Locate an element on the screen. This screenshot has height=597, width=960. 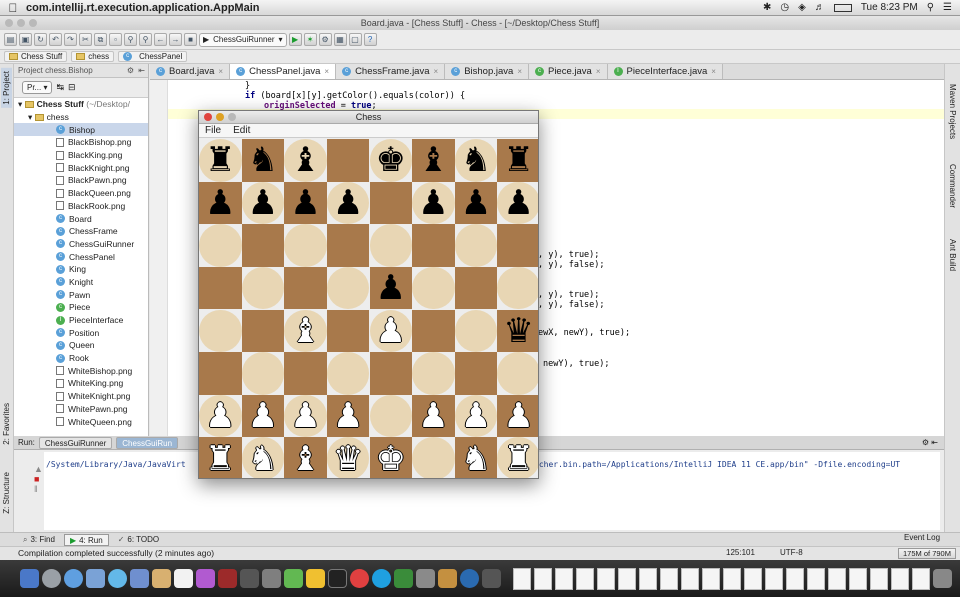
tree-item: BlackRook.png is located at coordinates (81, 206).